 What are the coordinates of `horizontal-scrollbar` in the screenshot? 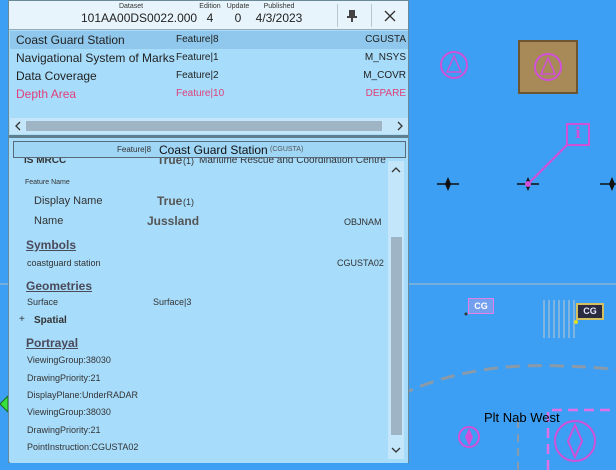 It's located at (209, 126).